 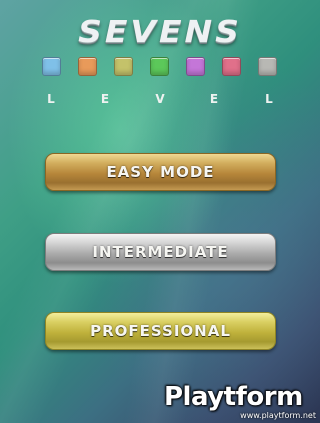 I want to click on level-letter: V, so click(x=160, y=99).